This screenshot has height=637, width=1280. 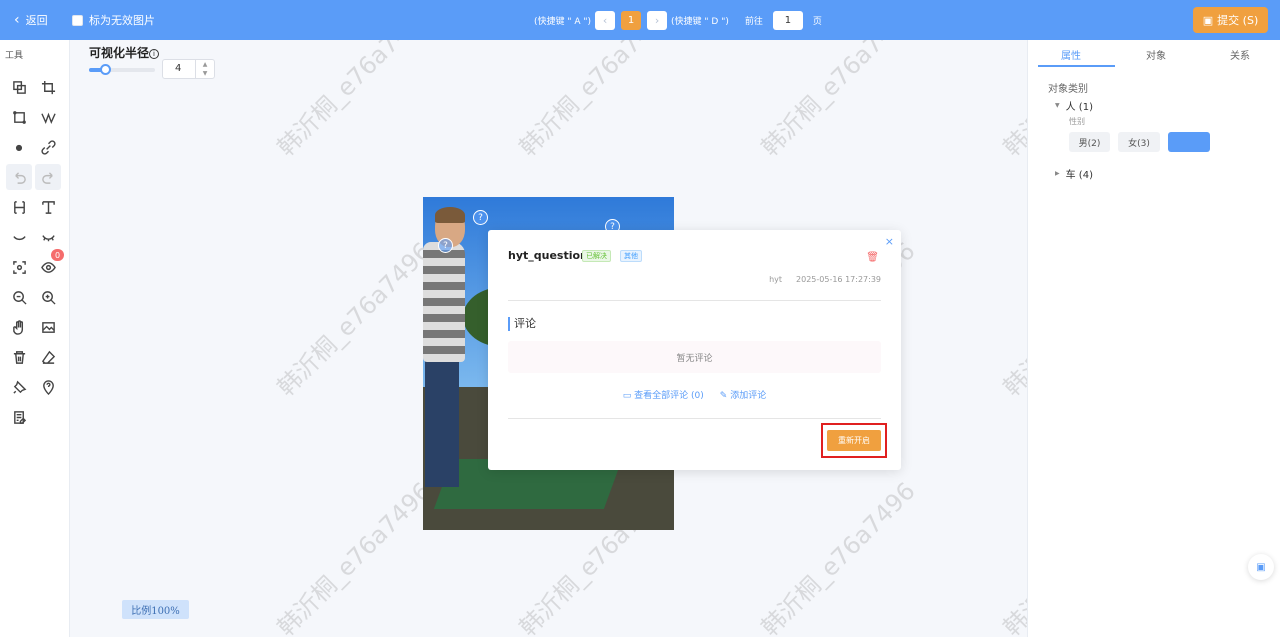 What do you see at coordinates (817, 21) in the screenshot?
I see `goto-suffix: 页` at bounding box center [817, 21].